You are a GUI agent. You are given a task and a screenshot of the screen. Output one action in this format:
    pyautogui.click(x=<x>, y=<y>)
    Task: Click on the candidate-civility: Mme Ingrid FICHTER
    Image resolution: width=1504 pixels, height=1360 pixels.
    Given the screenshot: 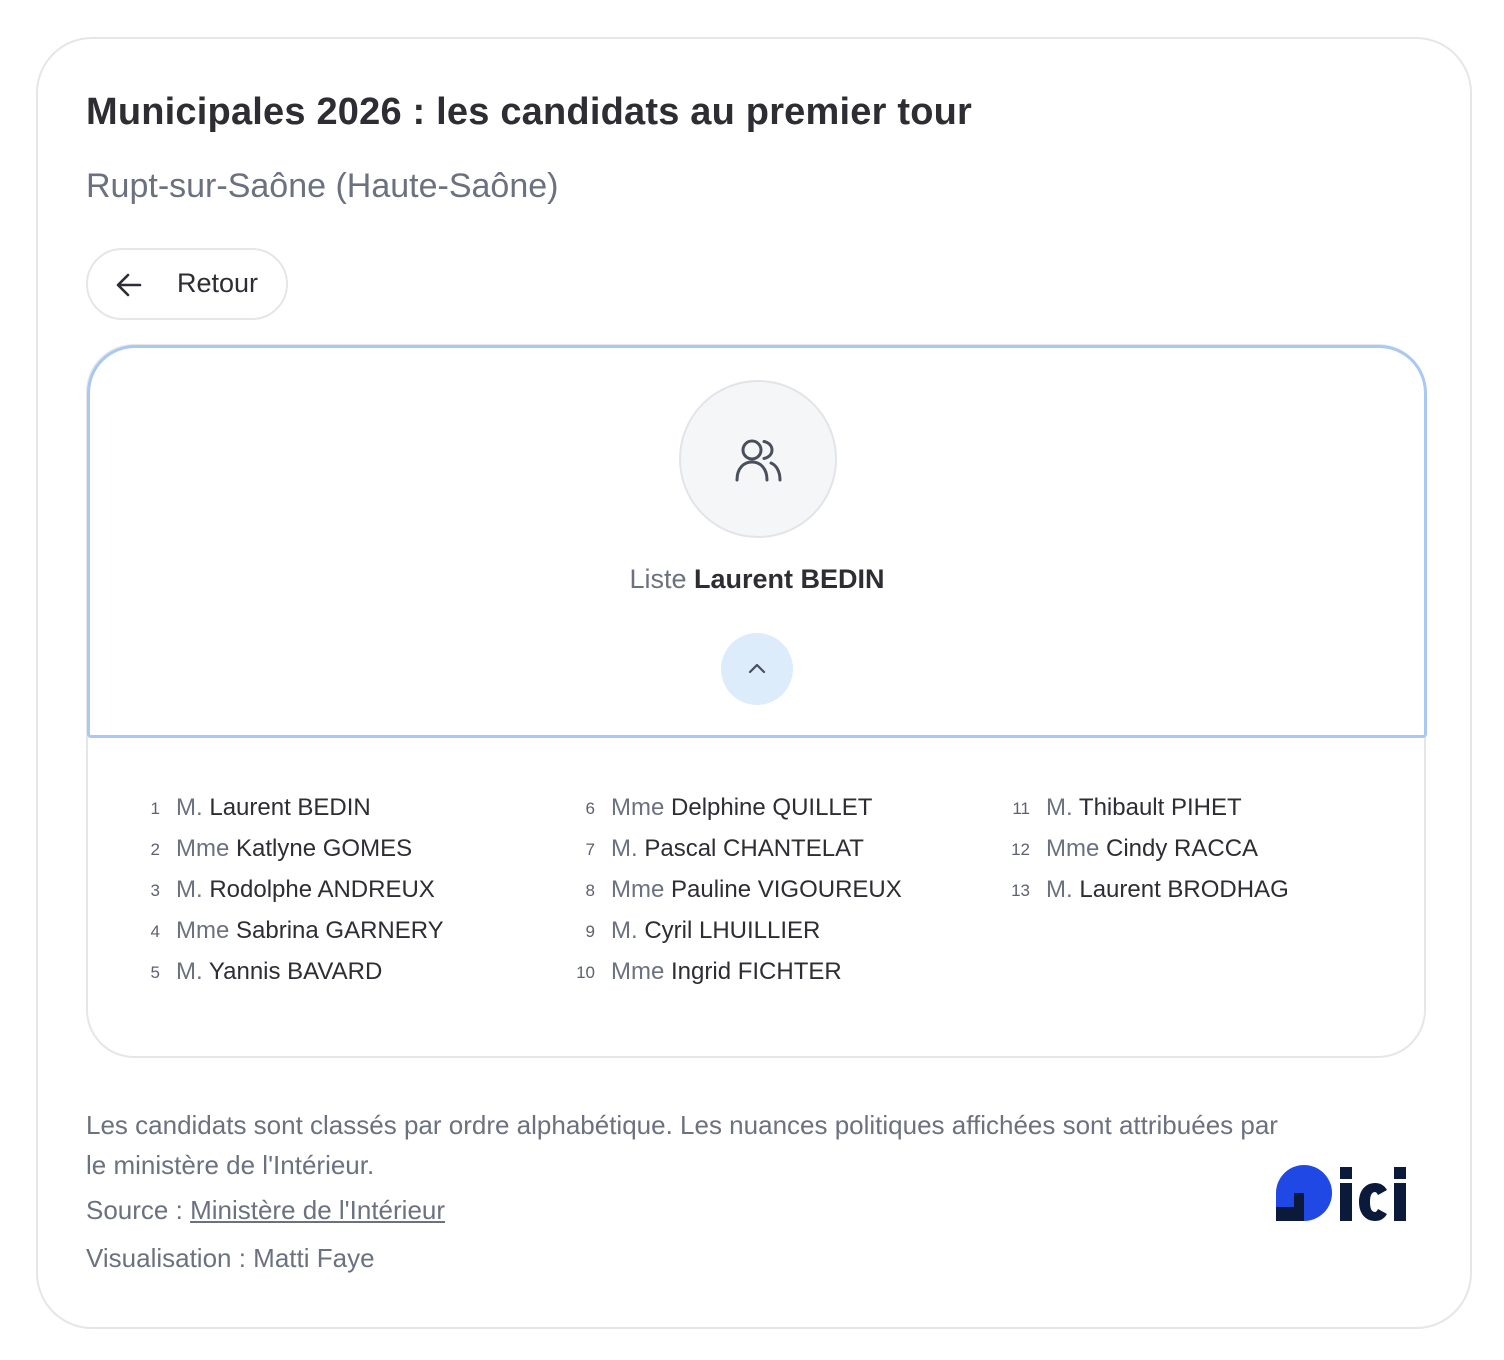 What is the action you would take?
    pyautogui.click(x=726, y=972)
    